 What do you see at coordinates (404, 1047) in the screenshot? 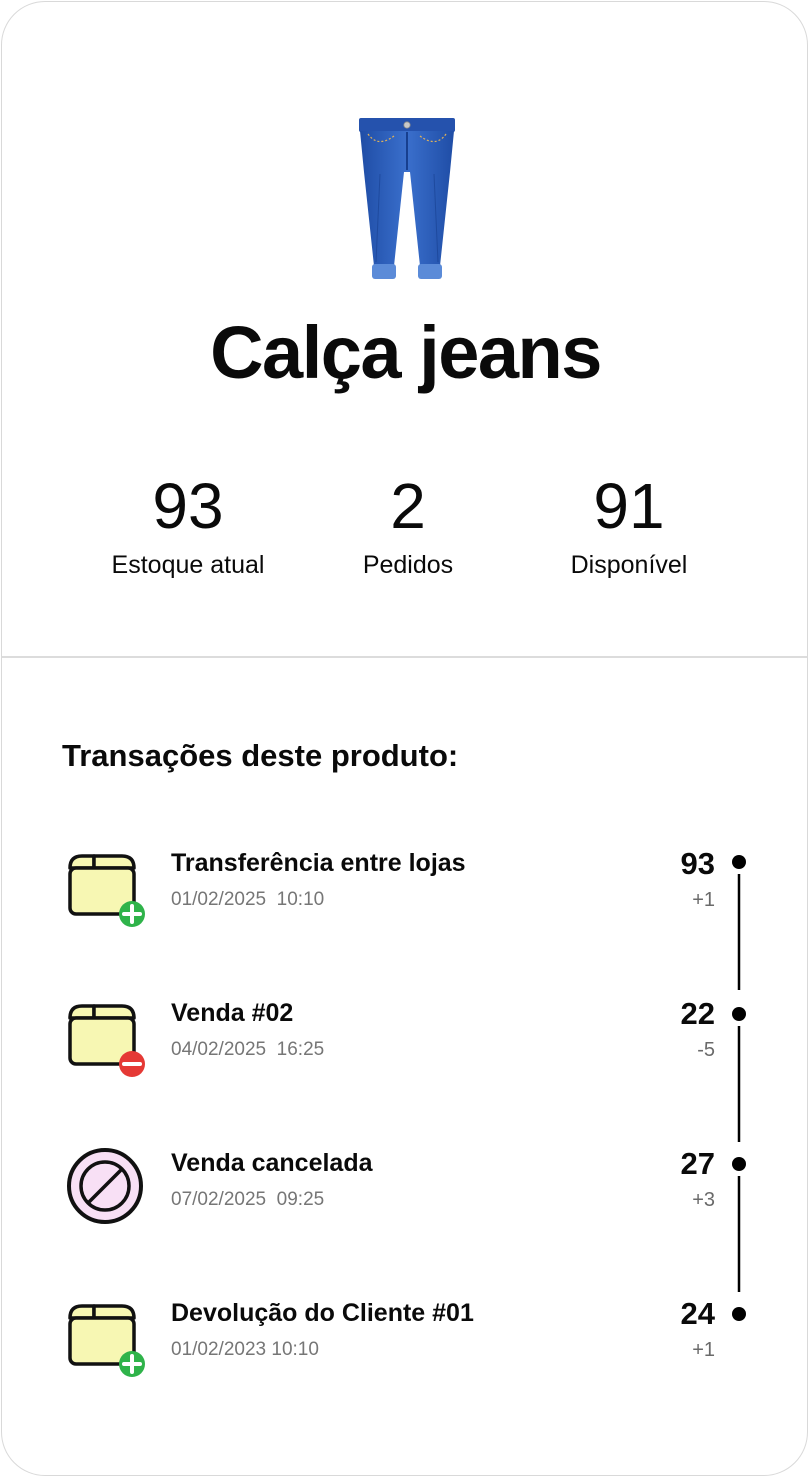
I see `transaction-item: Venda #02 04/02/2025 16:25 22 -5` at bounding box center [404, 1047].